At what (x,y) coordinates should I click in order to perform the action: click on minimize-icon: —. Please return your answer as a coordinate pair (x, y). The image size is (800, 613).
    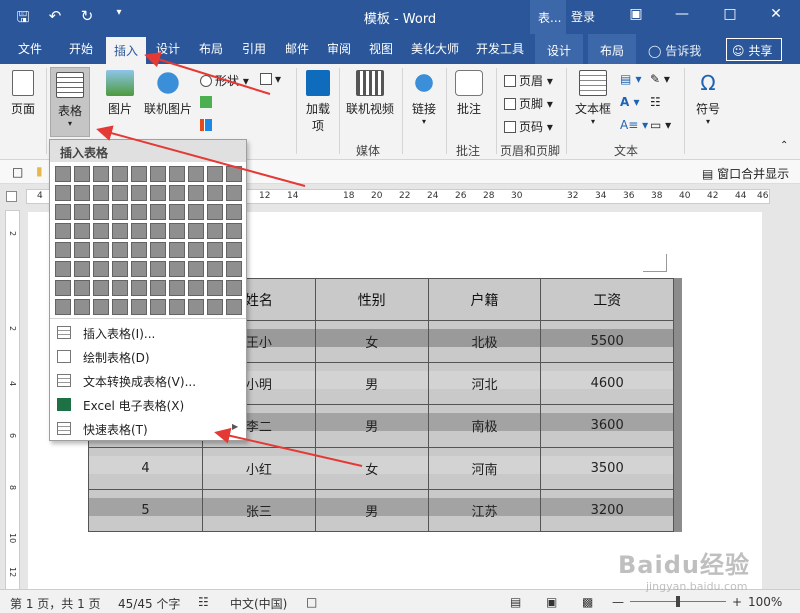
    Looking at the image, I should click on (682, 14).